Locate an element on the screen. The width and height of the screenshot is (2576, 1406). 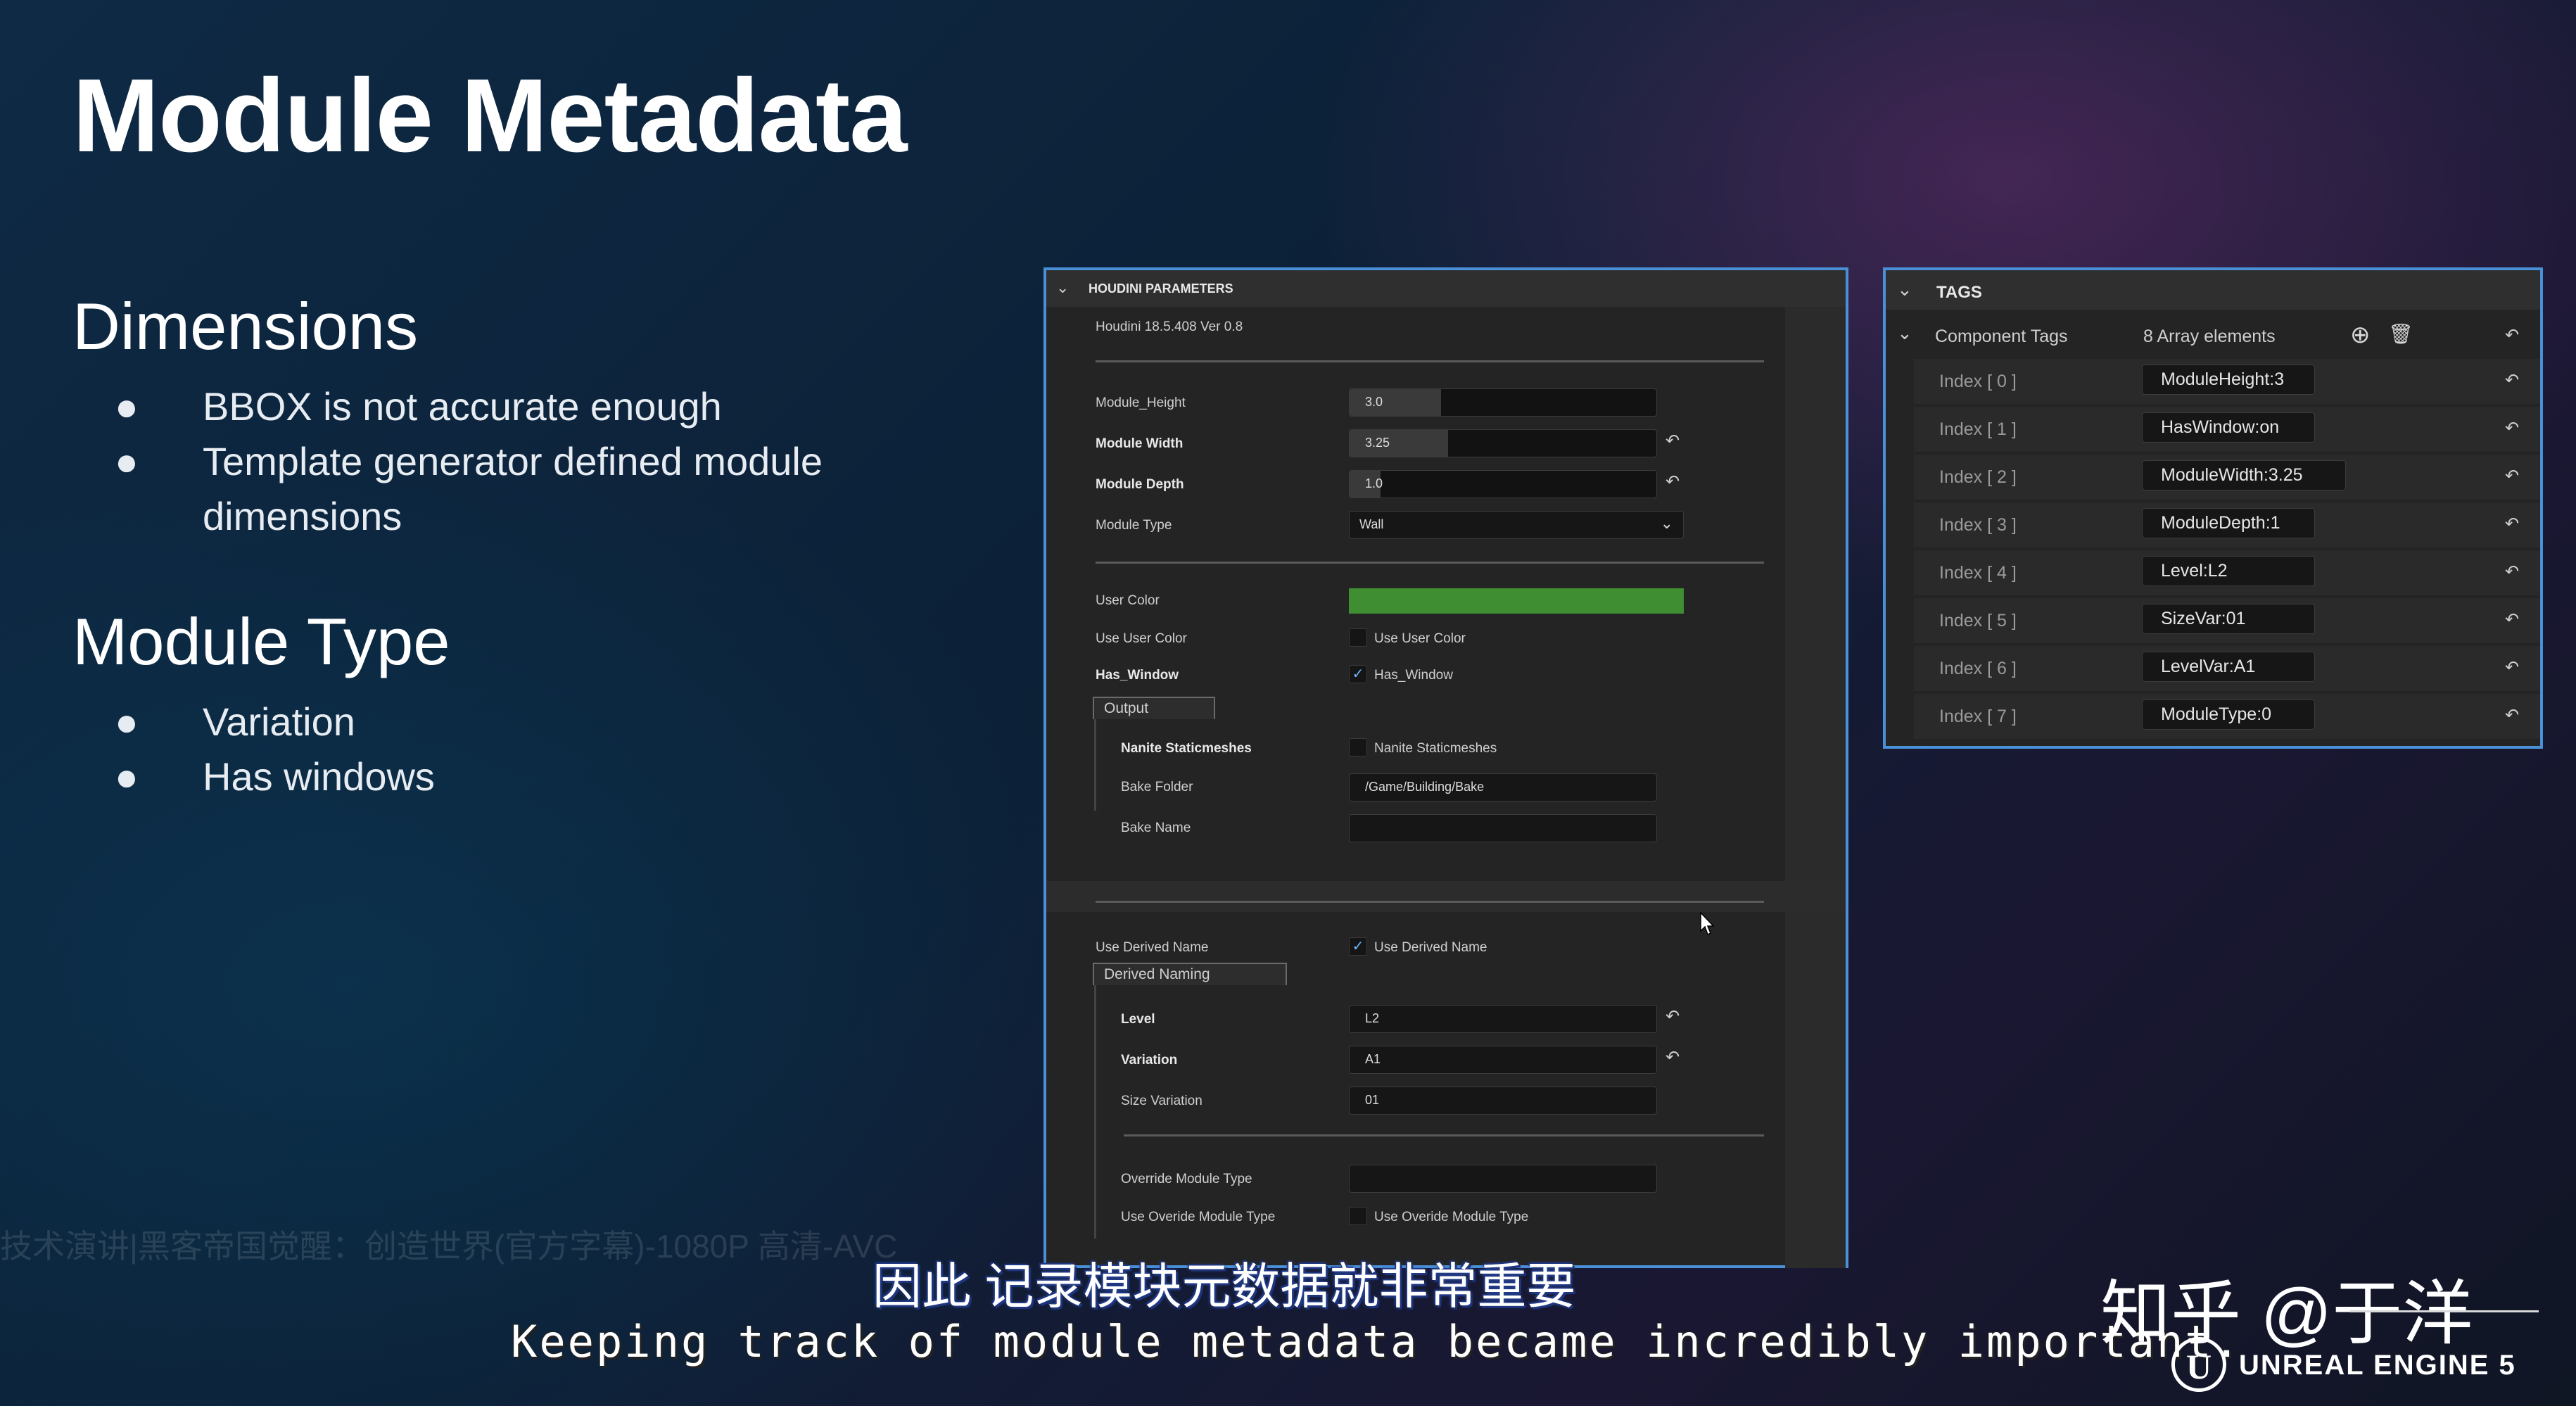
input-value: /Game/Building/Bake is located at coordinates (1425, 787).